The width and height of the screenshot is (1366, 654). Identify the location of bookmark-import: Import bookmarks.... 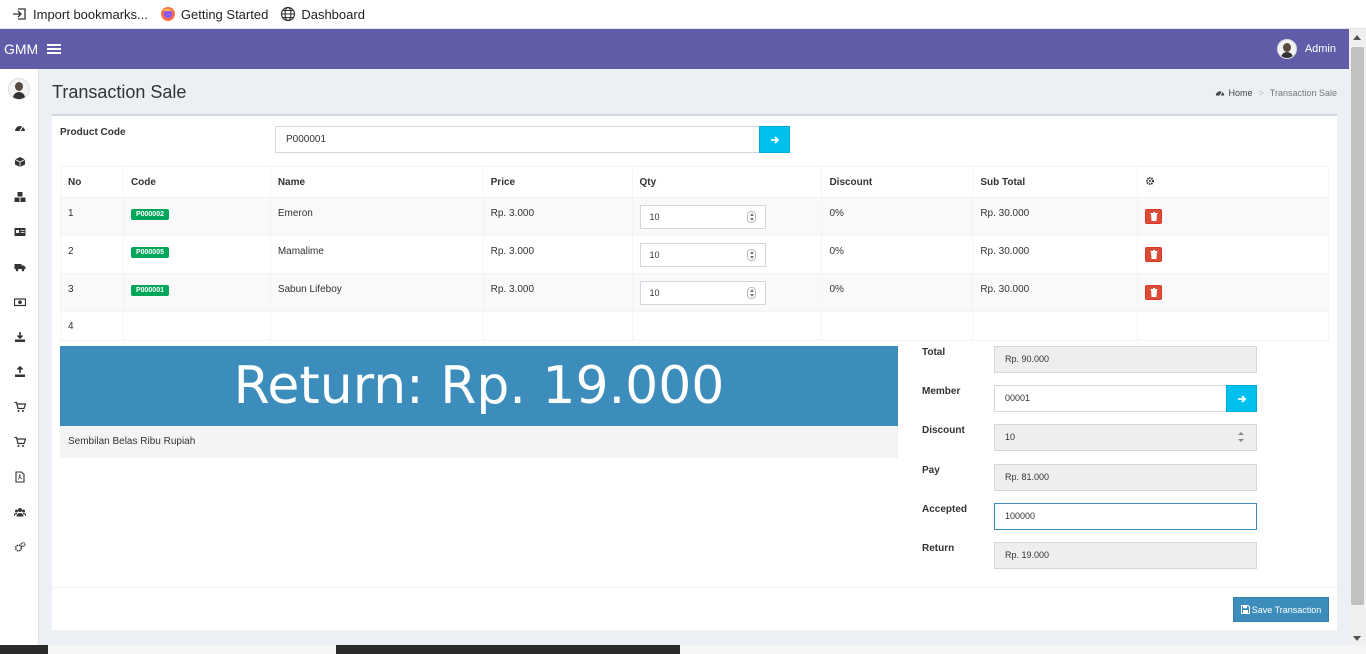
(80, 14).